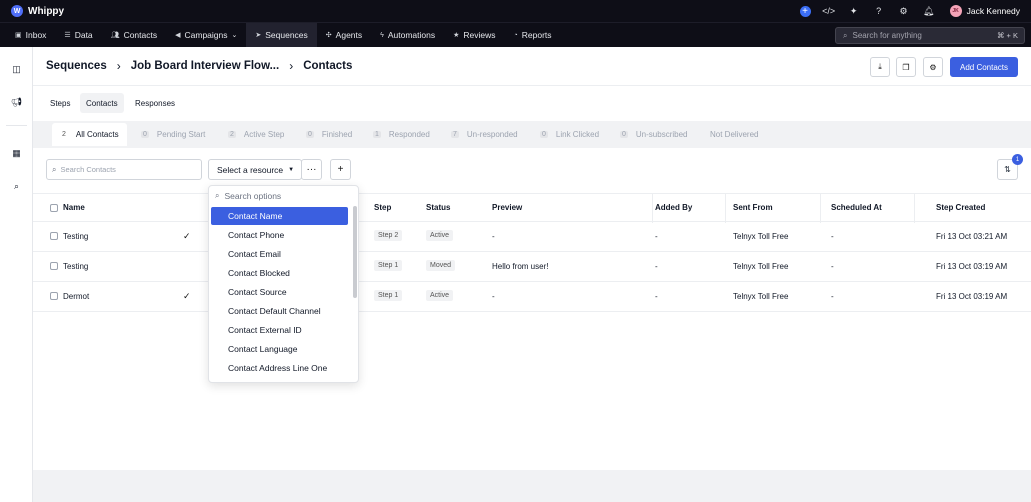 This screenshot has height=502, width=1031. I want to click on agents-icon: ✣, so click(328, 35).